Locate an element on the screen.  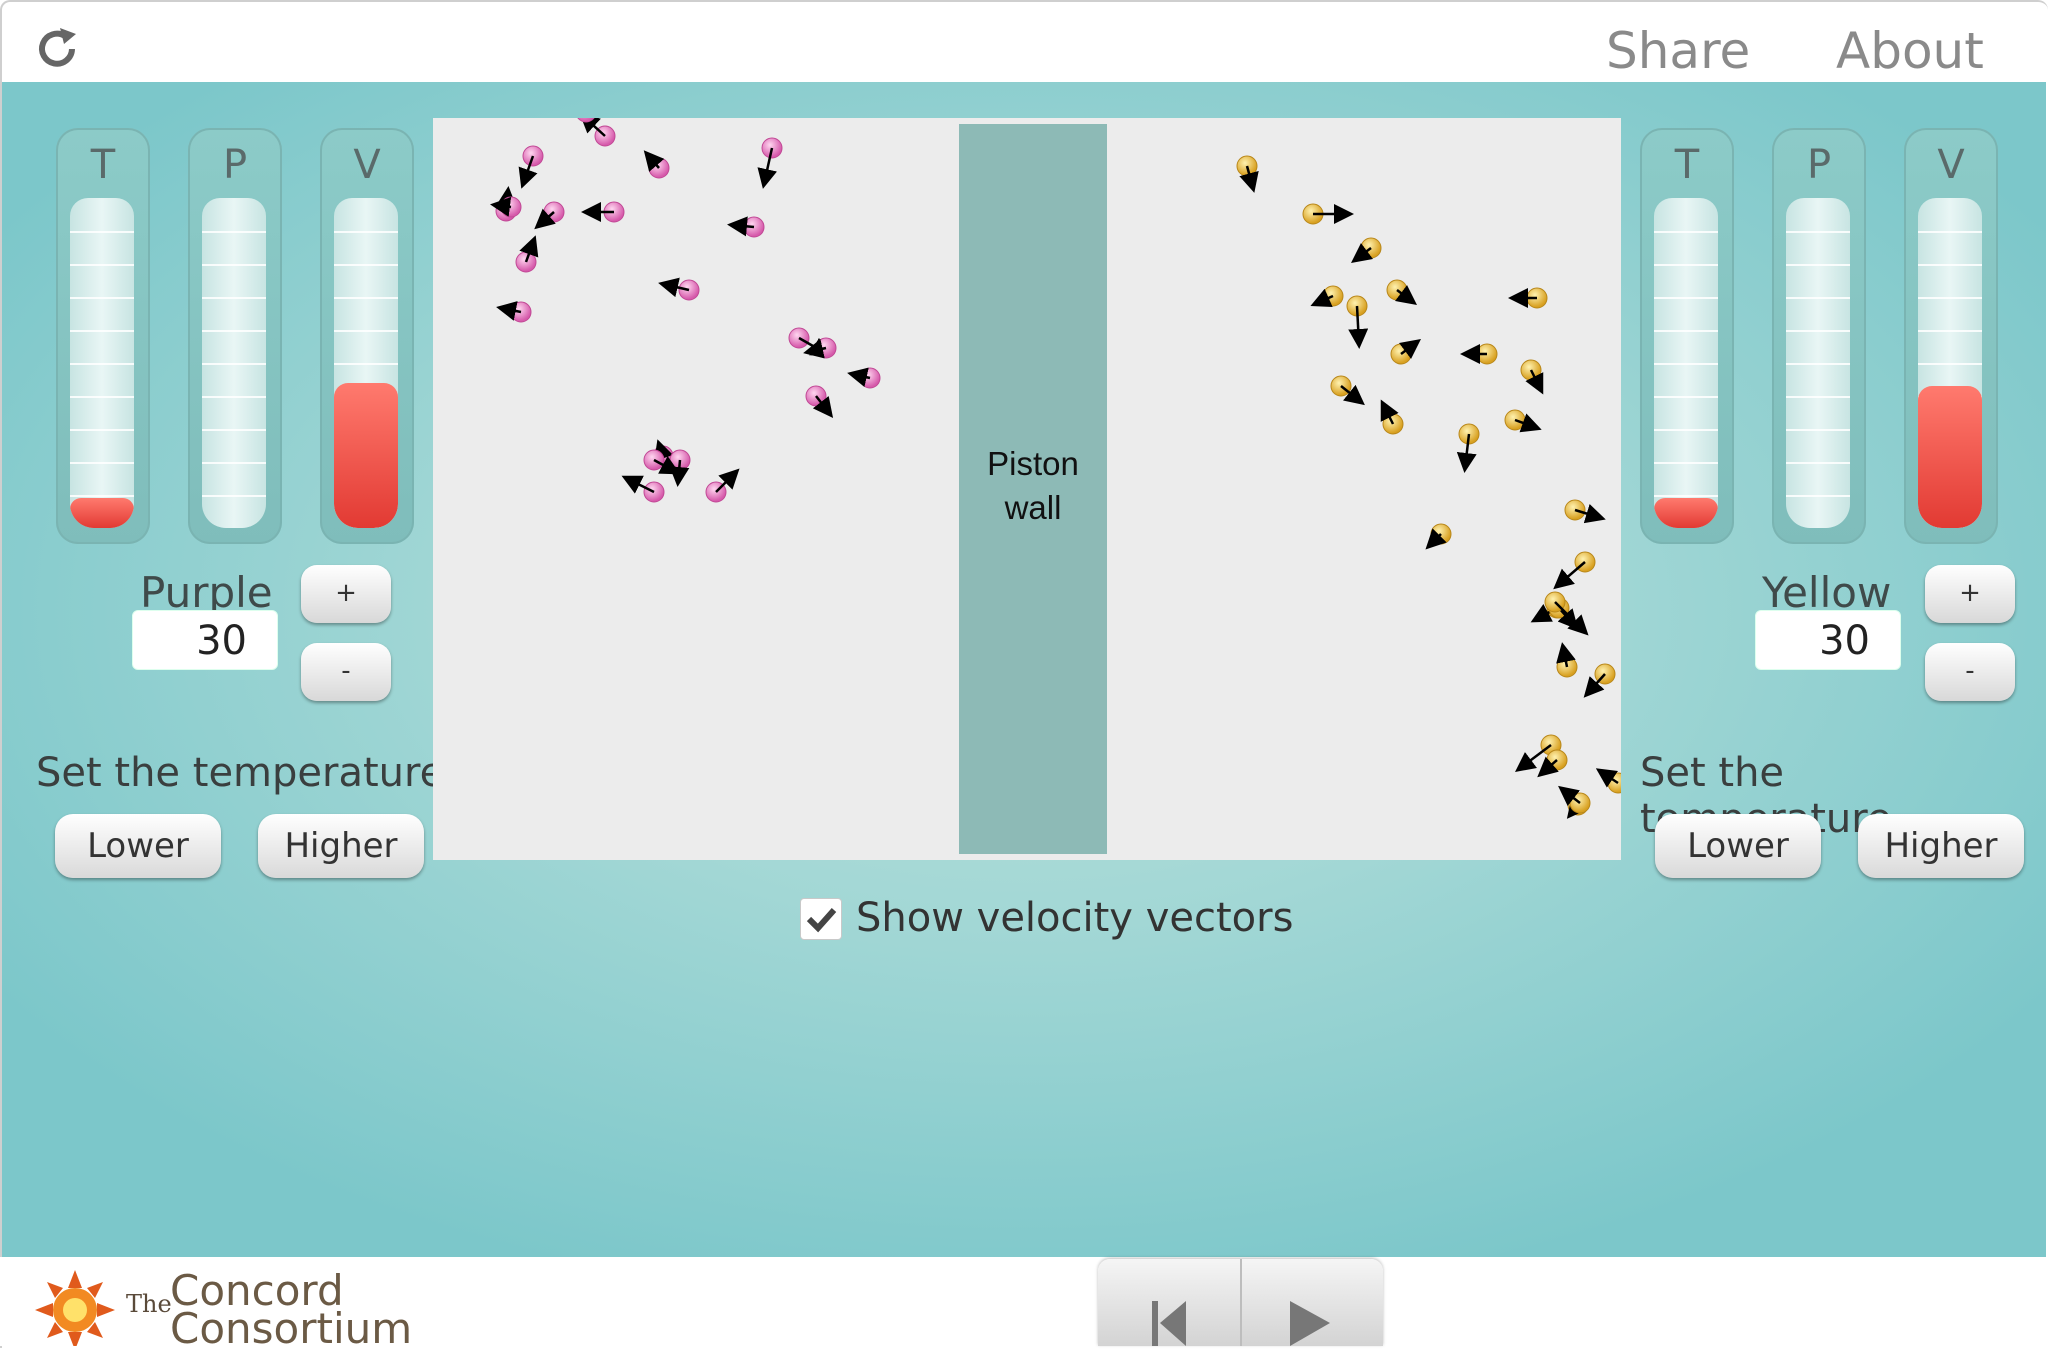
purple-minus-button: - is located at coordinates (346, 672).